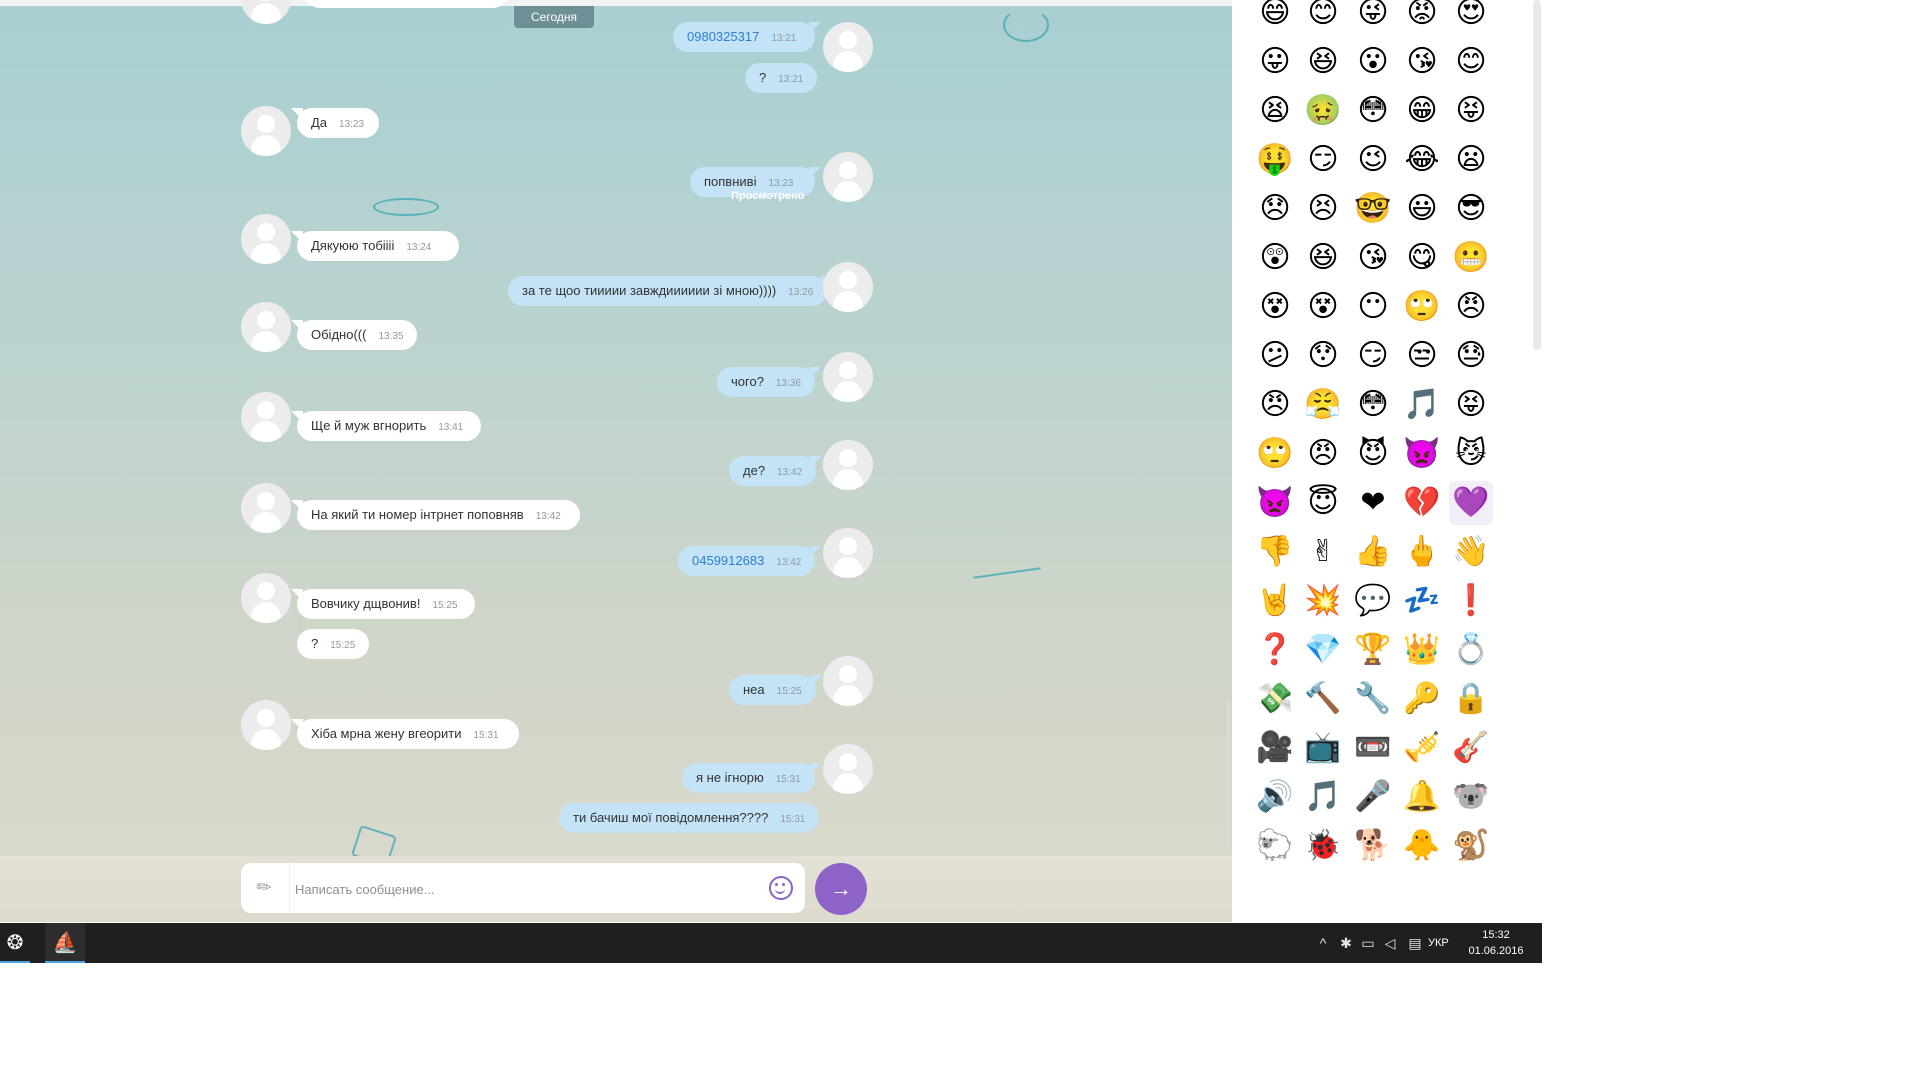 This screenshot has width=1920, height=1080. What do you see at coordinates (775, 690) in the screenshot?
I see `message-bubble-outgoing: неа 15:25` at bounding box center [775, 690].